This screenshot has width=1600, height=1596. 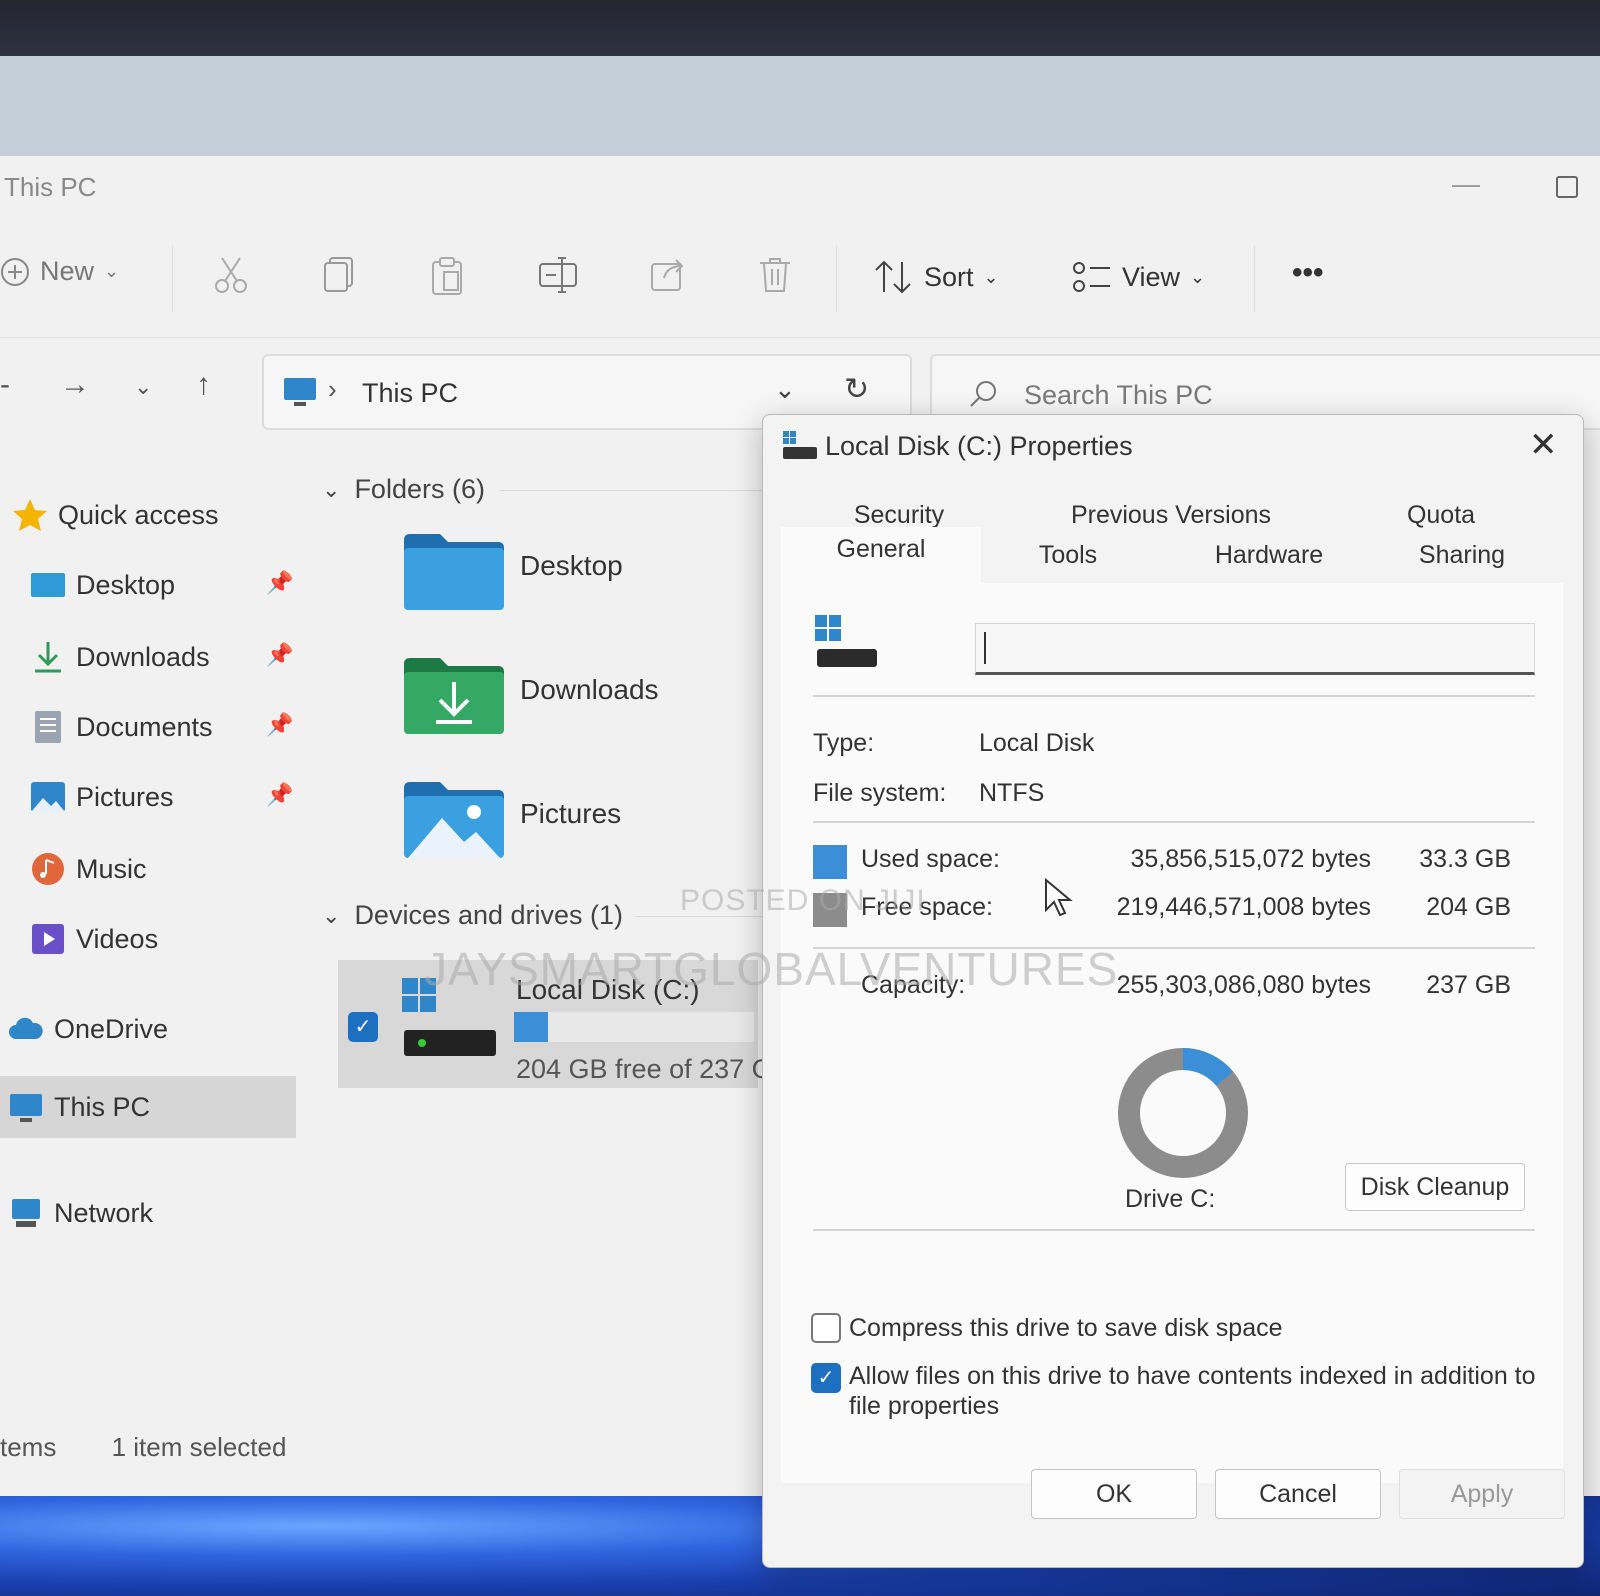 I want to click on rename-icon, so click(x=558, y=275).